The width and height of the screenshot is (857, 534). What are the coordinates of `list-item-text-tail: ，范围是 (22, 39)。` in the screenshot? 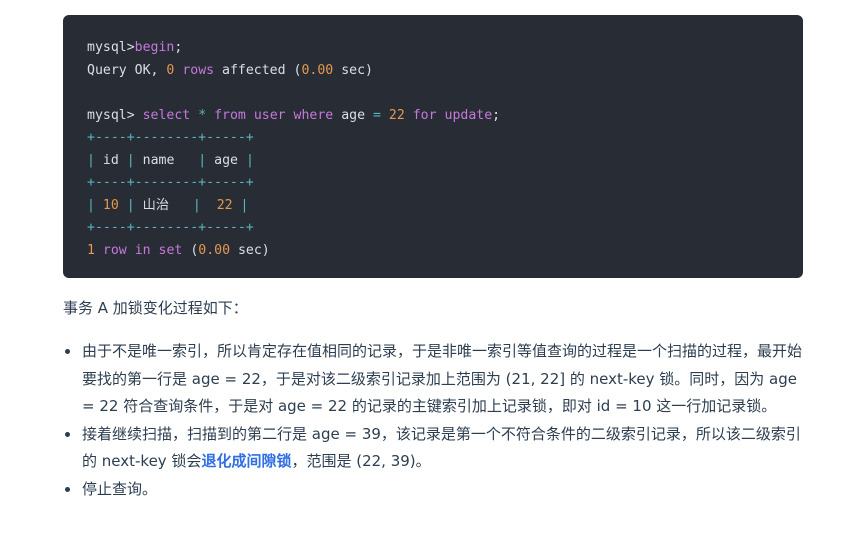 It's located at (361, 461).